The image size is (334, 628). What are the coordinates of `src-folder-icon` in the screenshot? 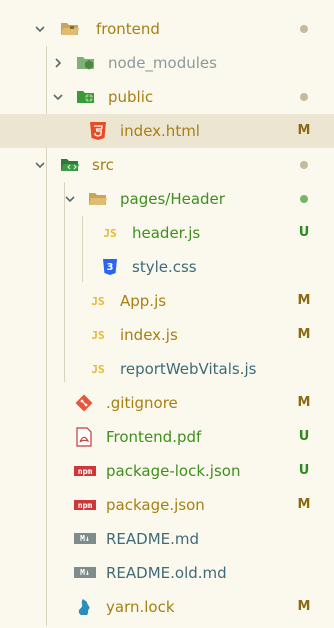 It's located at (70, 165).